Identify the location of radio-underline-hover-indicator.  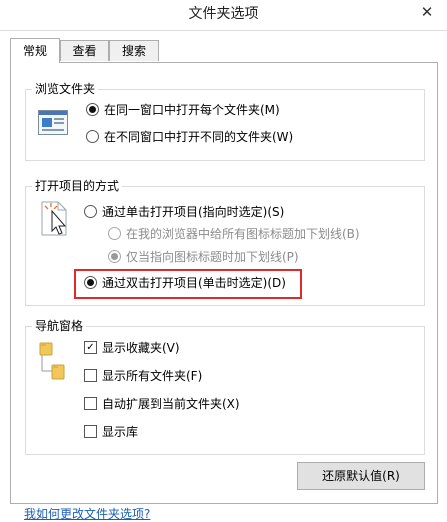
(114, 256).